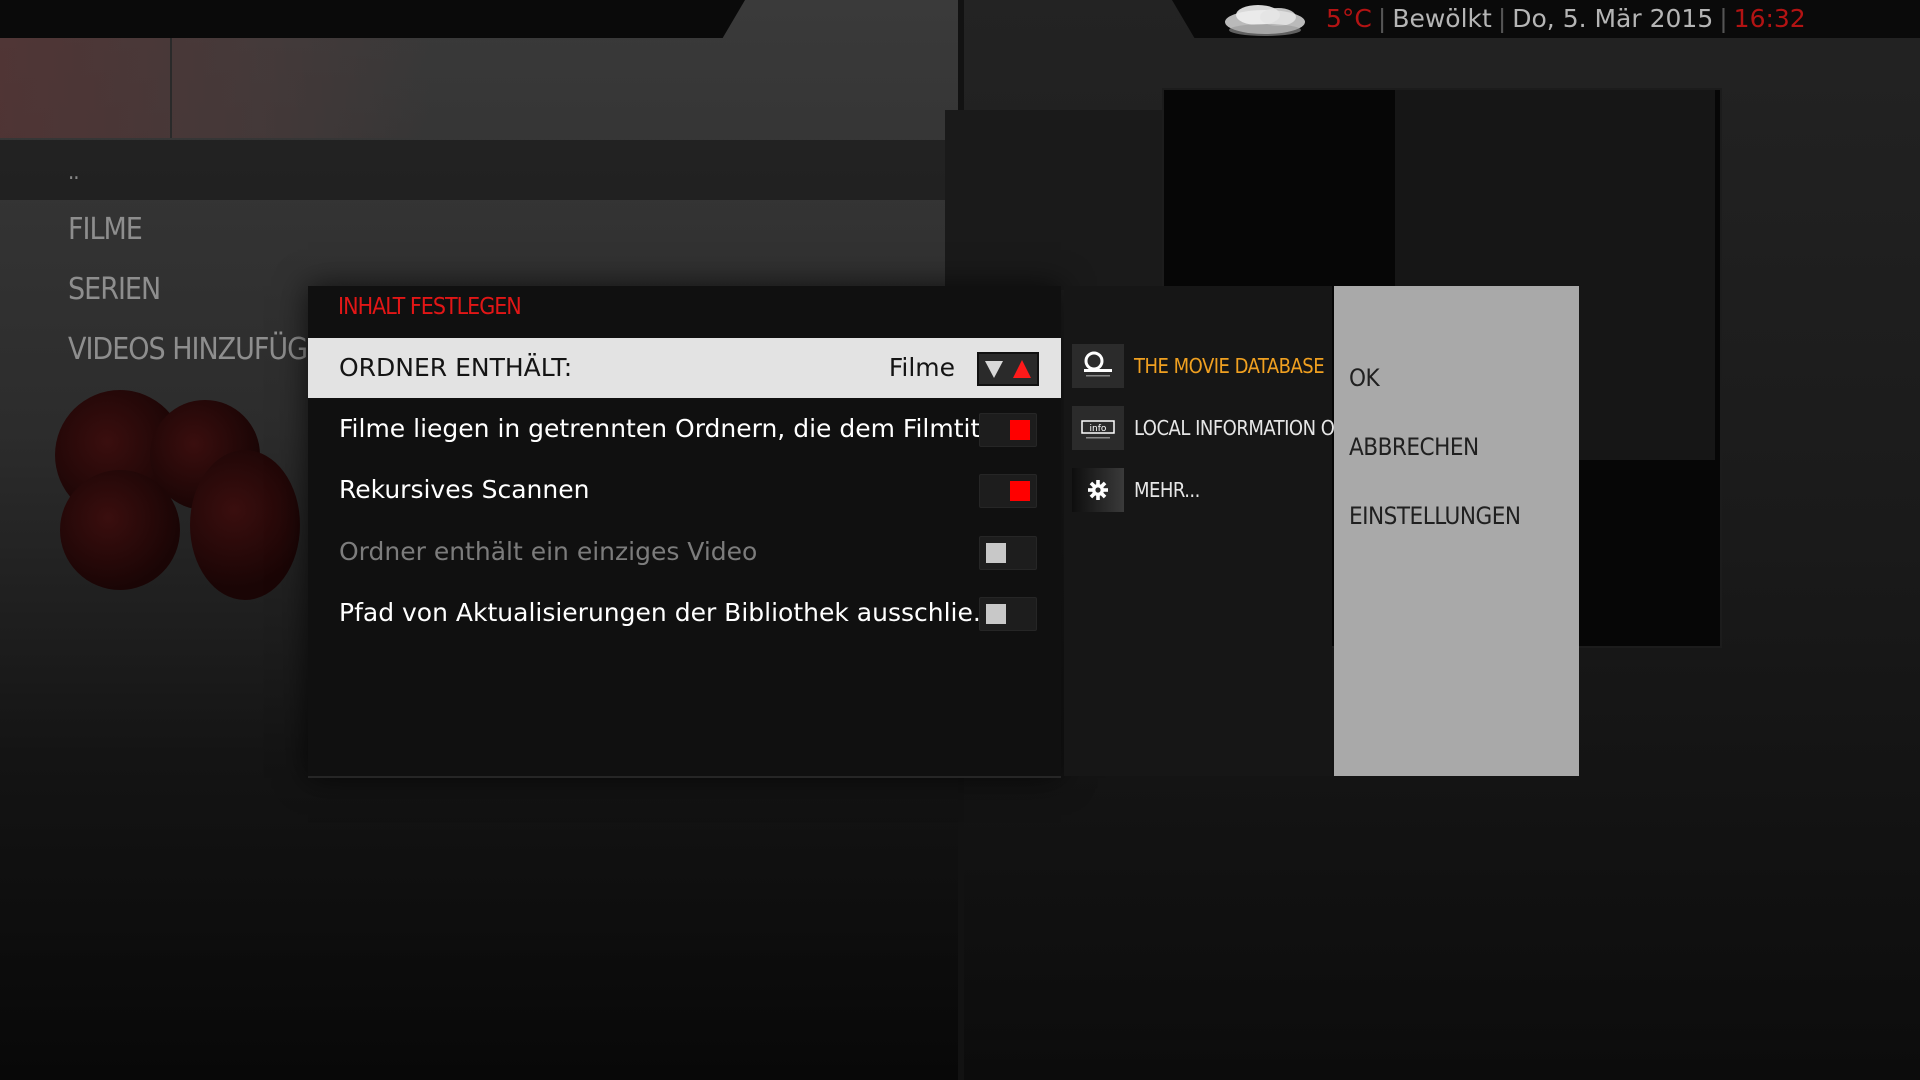 This screenshot has height=1080, width=1920. Describe the element at coordinates (1265, 20) in the screenshot. I see `cloudy-weather-icon` at that location.